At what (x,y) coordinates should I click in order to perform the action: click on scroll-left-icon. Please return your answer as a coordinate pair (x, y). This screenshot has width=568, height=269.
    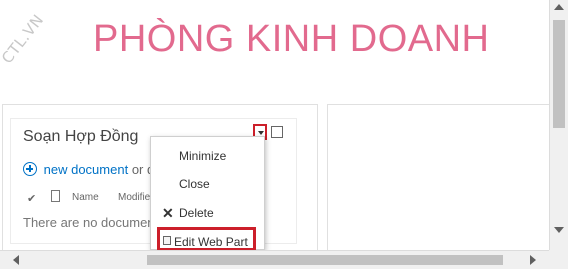
    Looking at the image, I should click on (16, 260).